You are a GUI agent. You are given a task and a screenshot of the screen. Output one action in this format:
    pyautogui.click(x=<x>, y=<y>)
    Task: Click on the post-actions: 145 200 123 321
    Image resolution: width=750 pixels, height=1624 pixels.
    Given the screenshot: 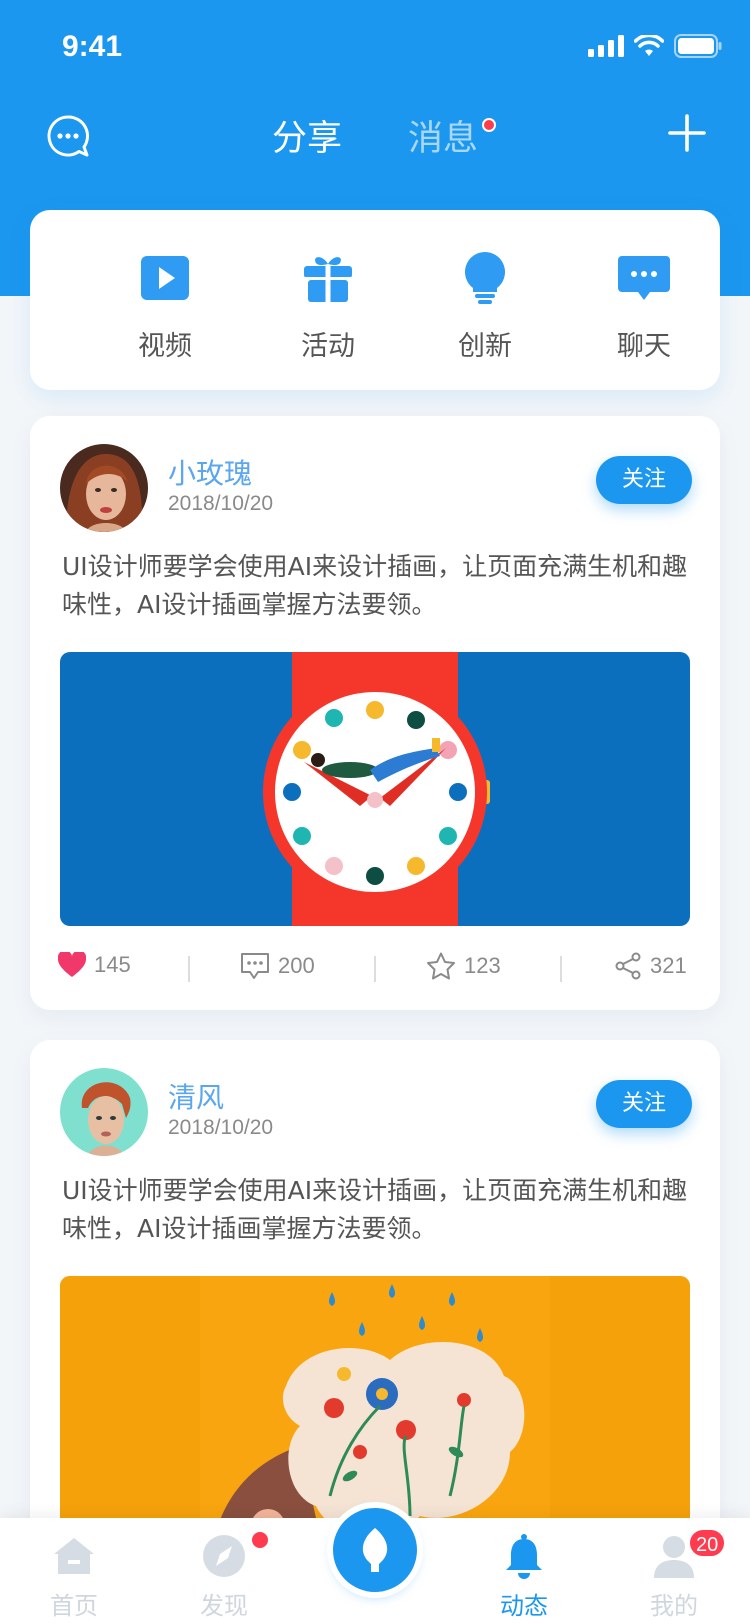 What is the action you would take?
    pyautogui.click(x=375, y=969)
    